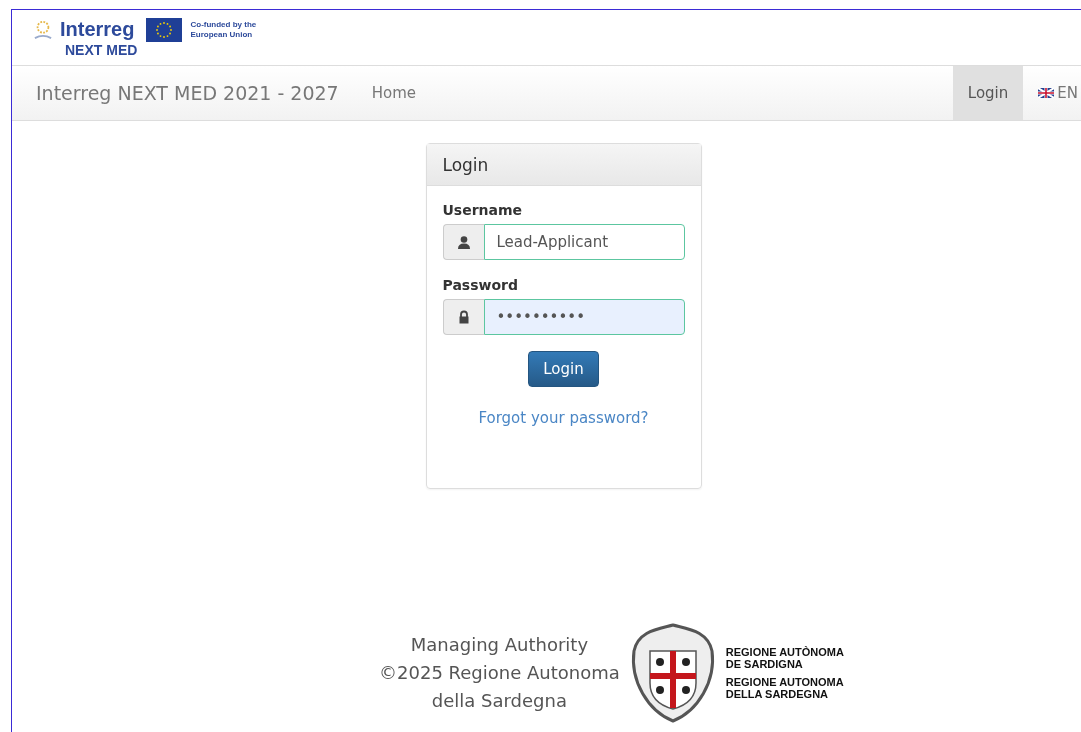 Image resolution: width=1081 pixels, height=732 pixels. Describe the element at coordinates (43, 29) in the screenshot. I see `sun-logo-icon` at that location.